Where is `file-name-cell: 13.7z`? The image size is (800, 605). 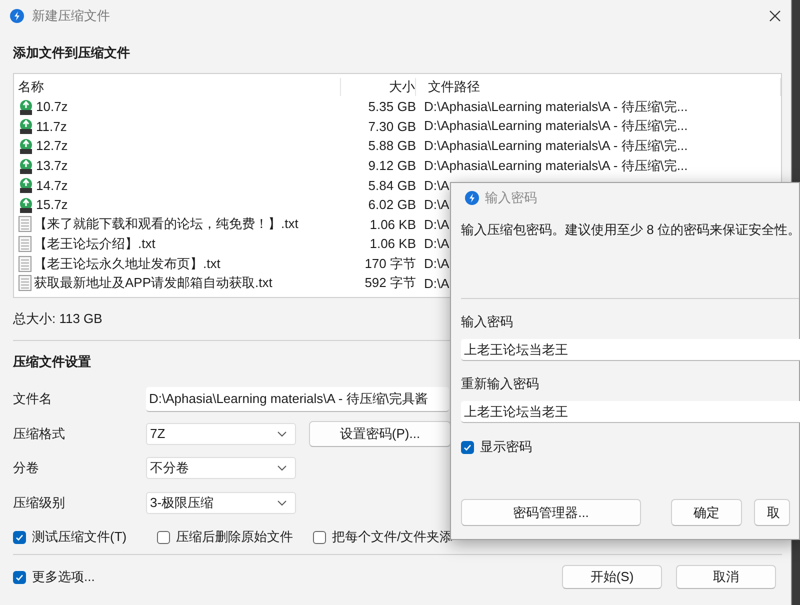
file-name-cell: 13.7z is located at coordinates (177, 166).